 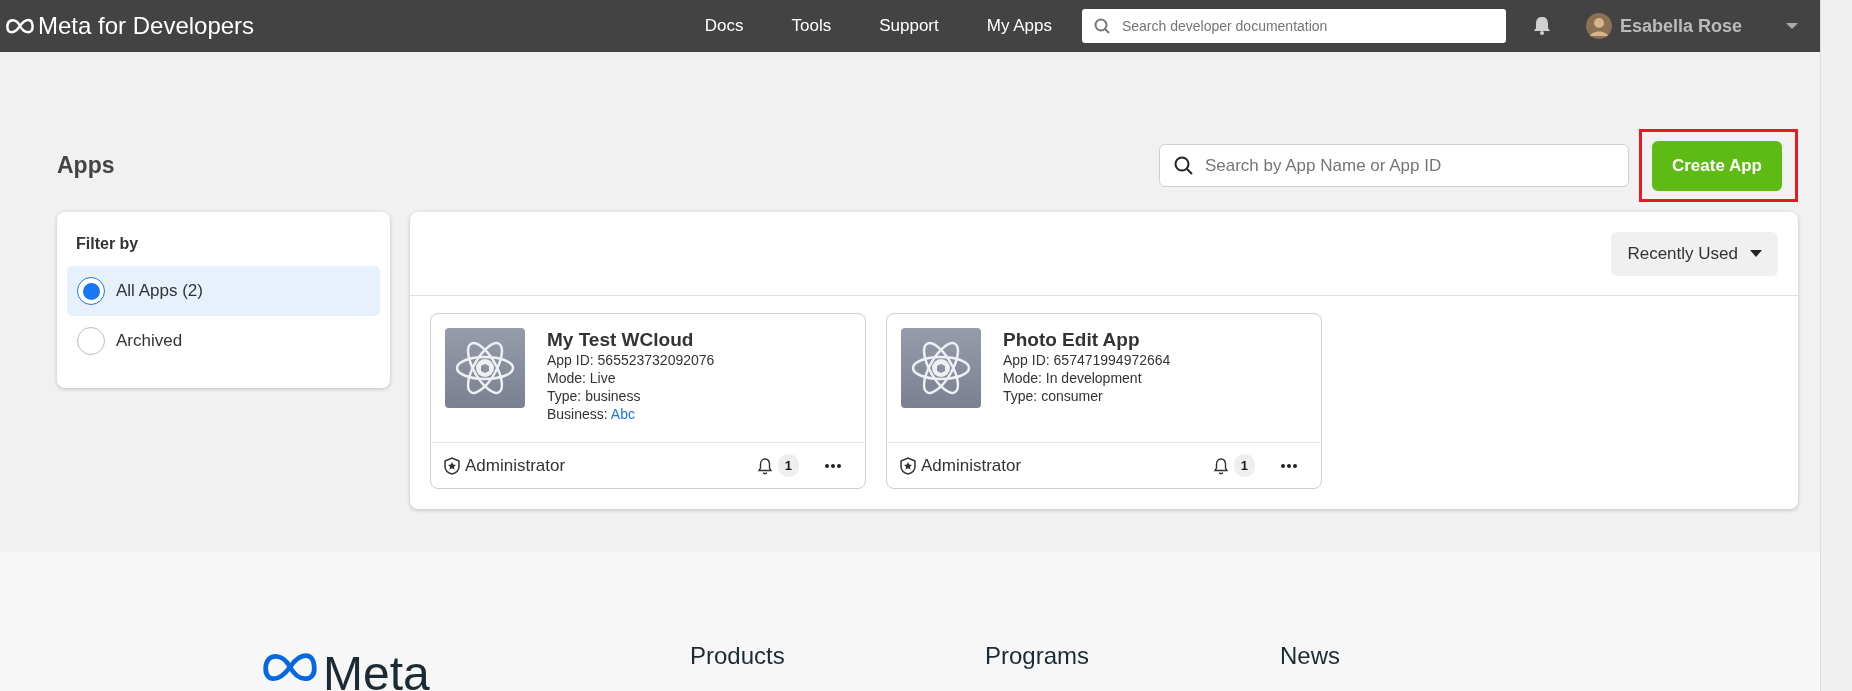 What do you see at coordinates (1087, 340) in the screenshot?
I see `app-name: Photo Edit App` at bounding box center [1087, 340].